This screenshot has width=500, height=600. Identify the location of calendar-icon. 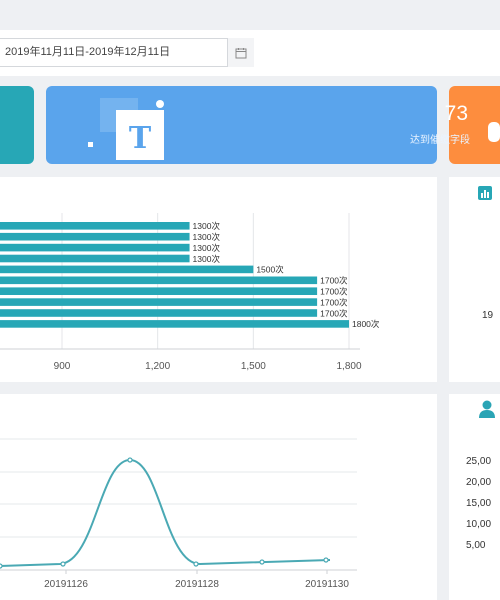
(241, 52).